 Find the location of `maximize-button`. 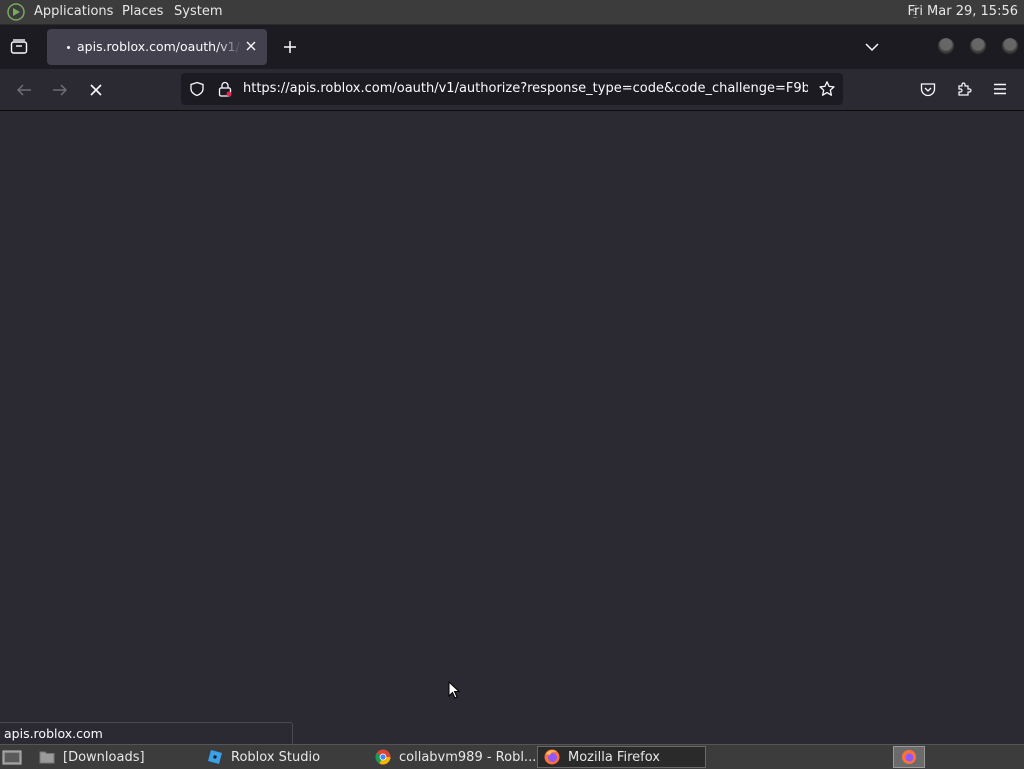

maximize-button is located at coordinates (978, 46).